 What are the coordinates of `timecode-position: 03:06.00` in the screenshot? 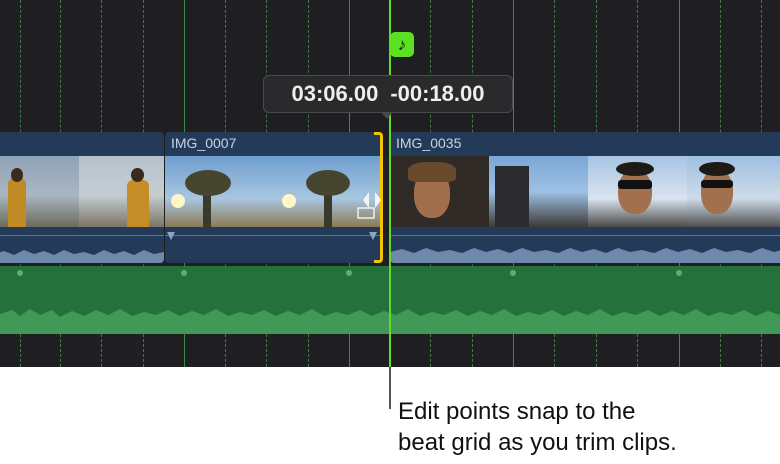 It's located at (335, 93).